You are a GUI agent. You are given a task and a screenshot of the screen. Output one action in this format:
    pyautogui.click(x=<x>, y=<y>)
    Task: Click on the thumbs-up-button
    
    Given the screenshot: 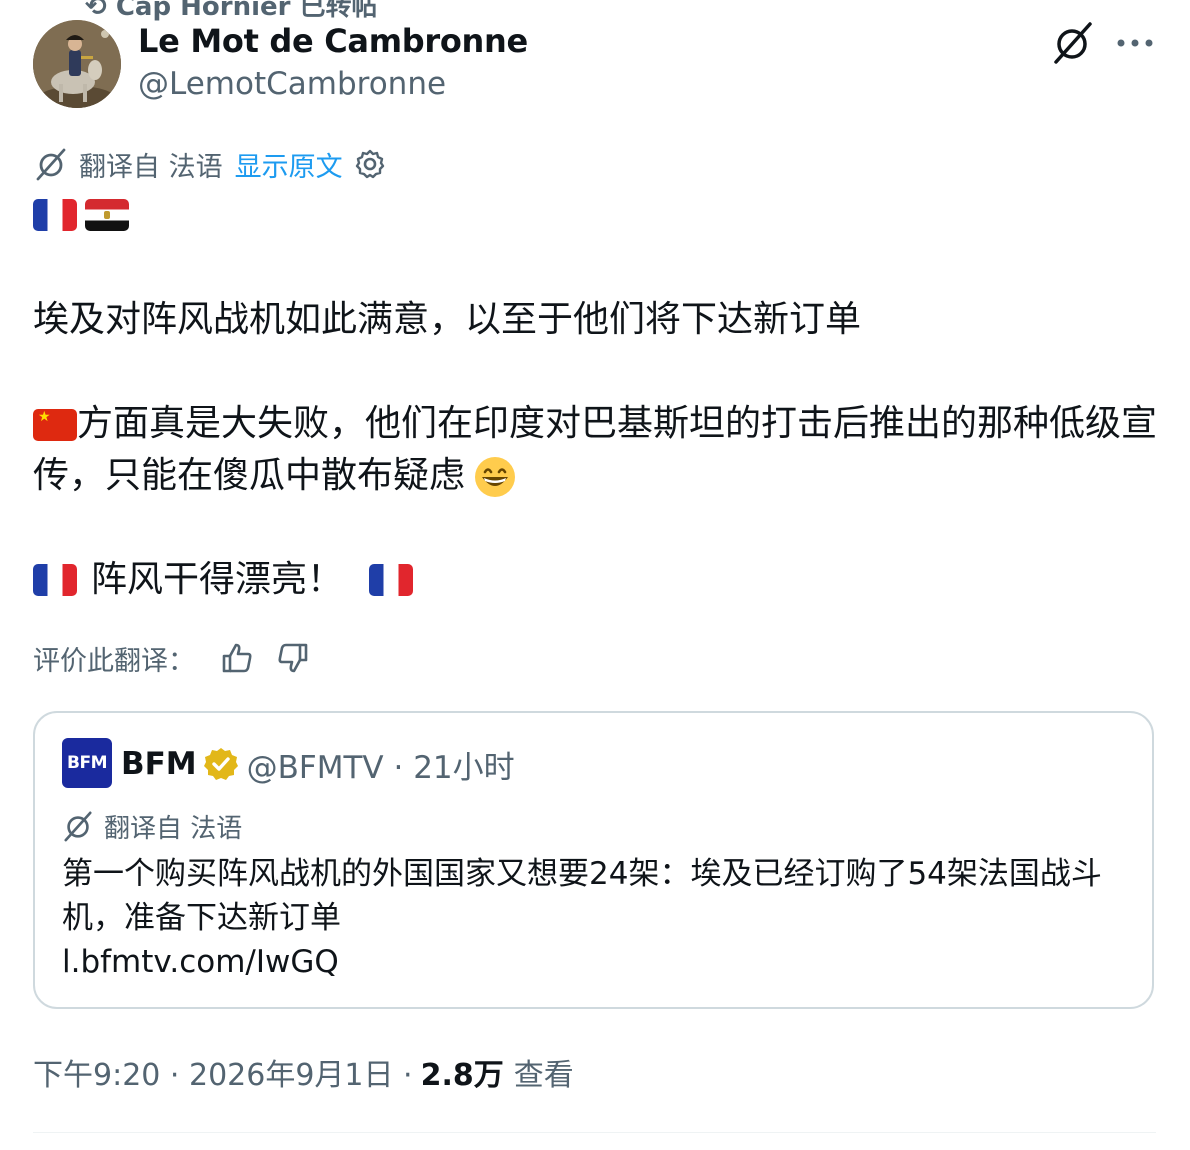 What is the action you would take?
    pyautogui.click(x=237, y=658)
    